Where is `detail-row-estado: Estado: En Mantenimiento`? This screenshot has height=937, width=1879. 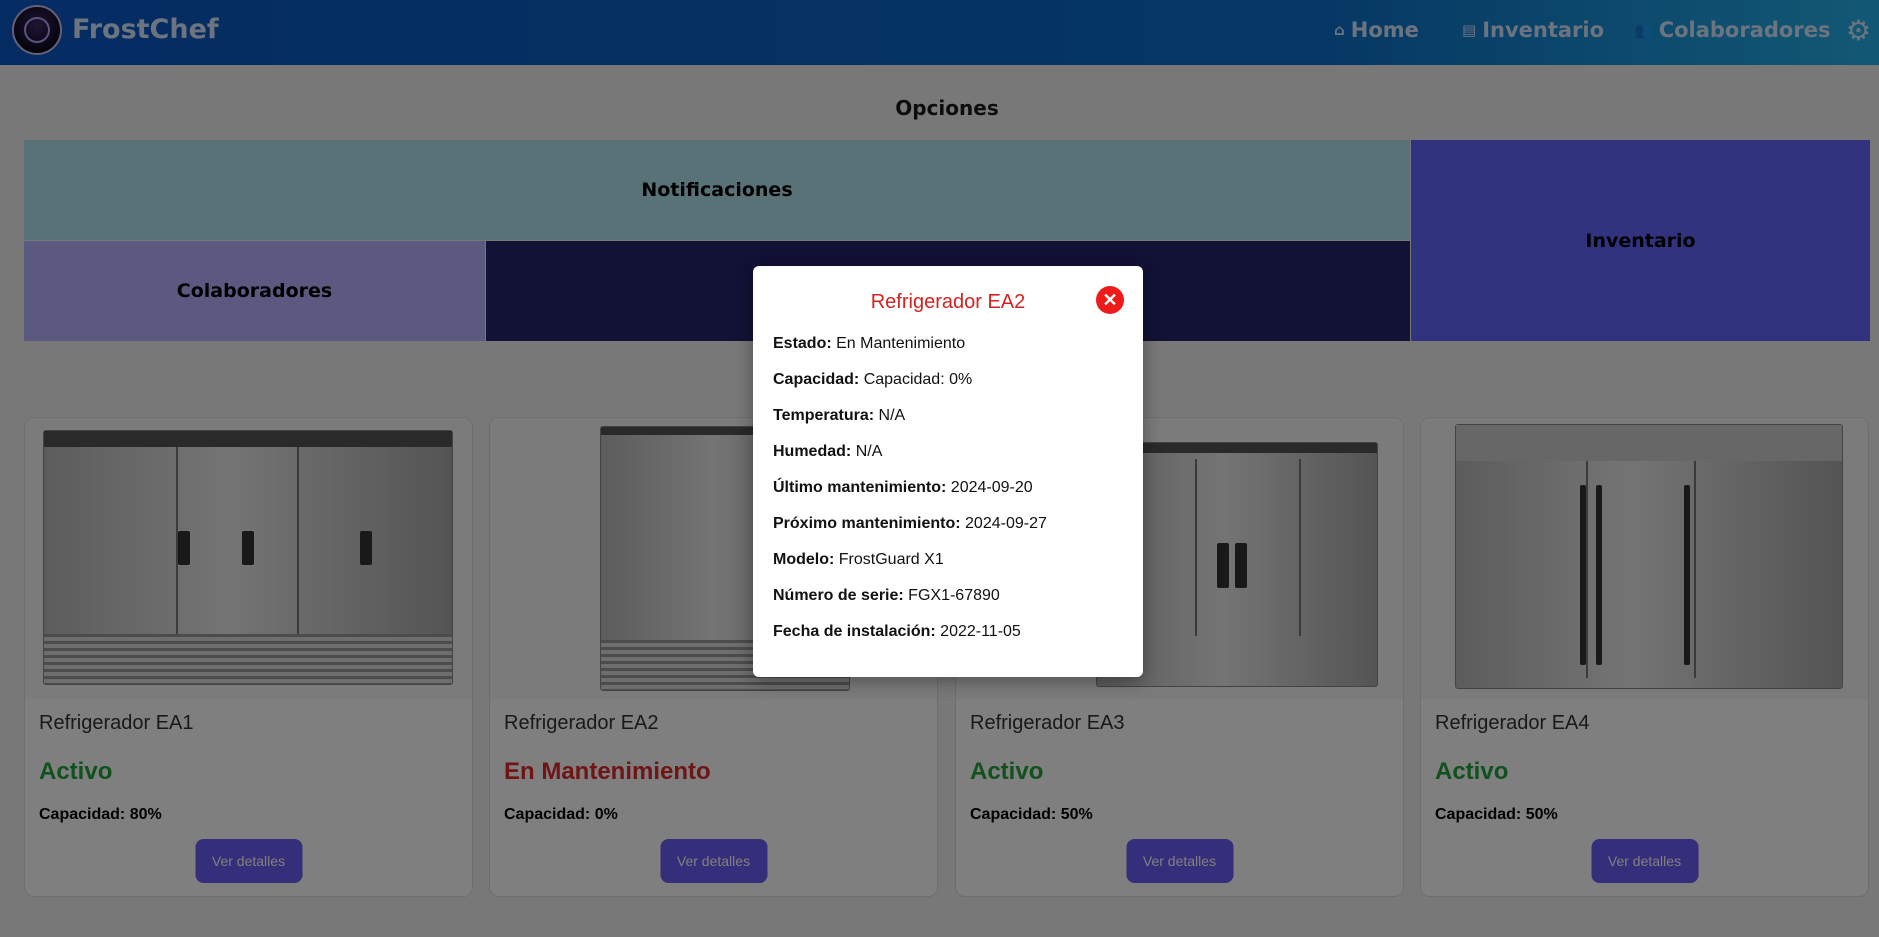 detail-row-estado: Estado: En Mantenimiento is located at coordinates (869, 344).